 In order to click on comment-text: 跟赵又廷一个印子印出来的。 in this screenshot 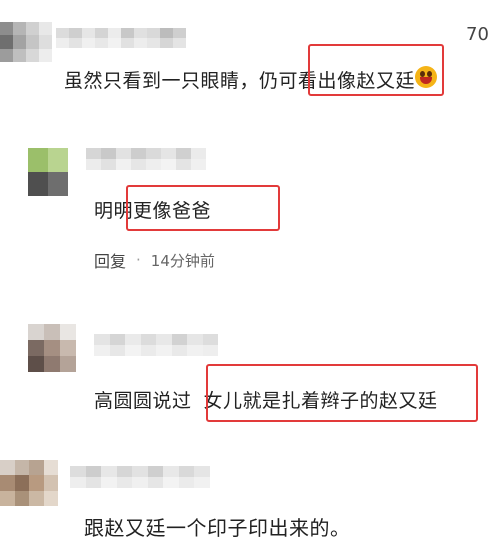, I will do `click(217, 526)`.